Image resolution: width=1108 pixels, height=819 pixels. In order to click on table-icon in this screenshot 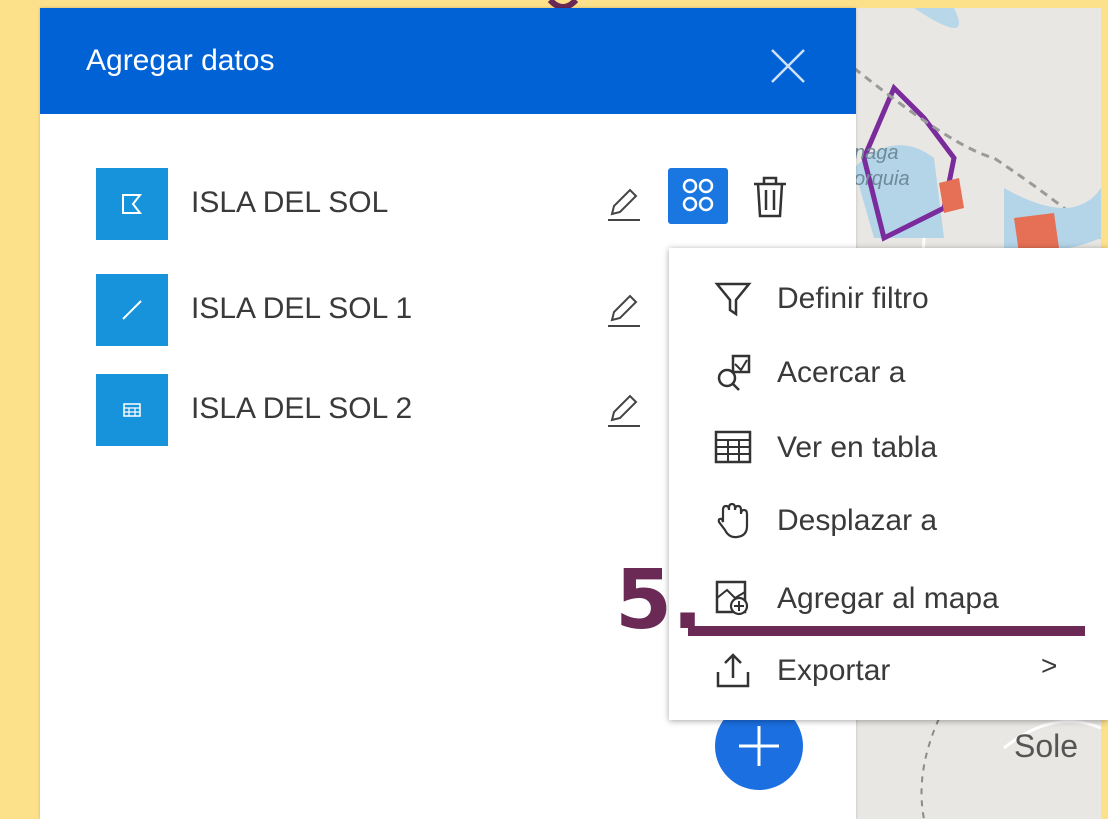, I will do `click(132, 410)`.